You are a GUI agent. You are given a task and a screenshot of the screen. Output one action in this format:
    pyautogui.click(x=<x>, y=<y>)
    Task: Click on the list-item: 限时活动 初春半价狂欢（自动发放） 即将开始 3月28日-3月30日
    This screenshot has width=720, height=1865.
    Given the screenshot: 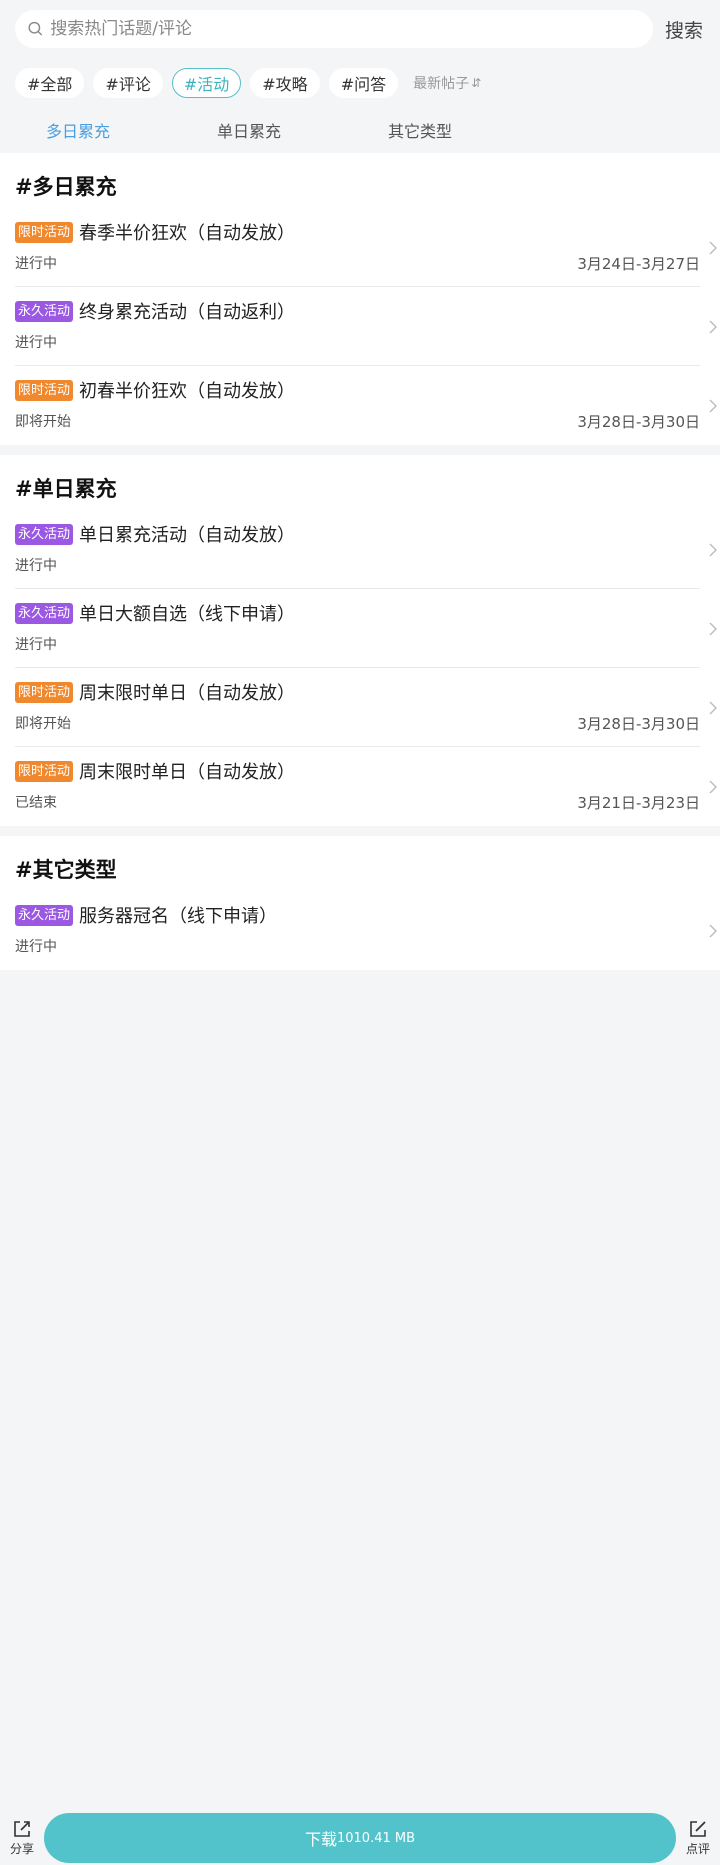 What is the action you would take?
    pyautogui.click(x=366, y=405)
    